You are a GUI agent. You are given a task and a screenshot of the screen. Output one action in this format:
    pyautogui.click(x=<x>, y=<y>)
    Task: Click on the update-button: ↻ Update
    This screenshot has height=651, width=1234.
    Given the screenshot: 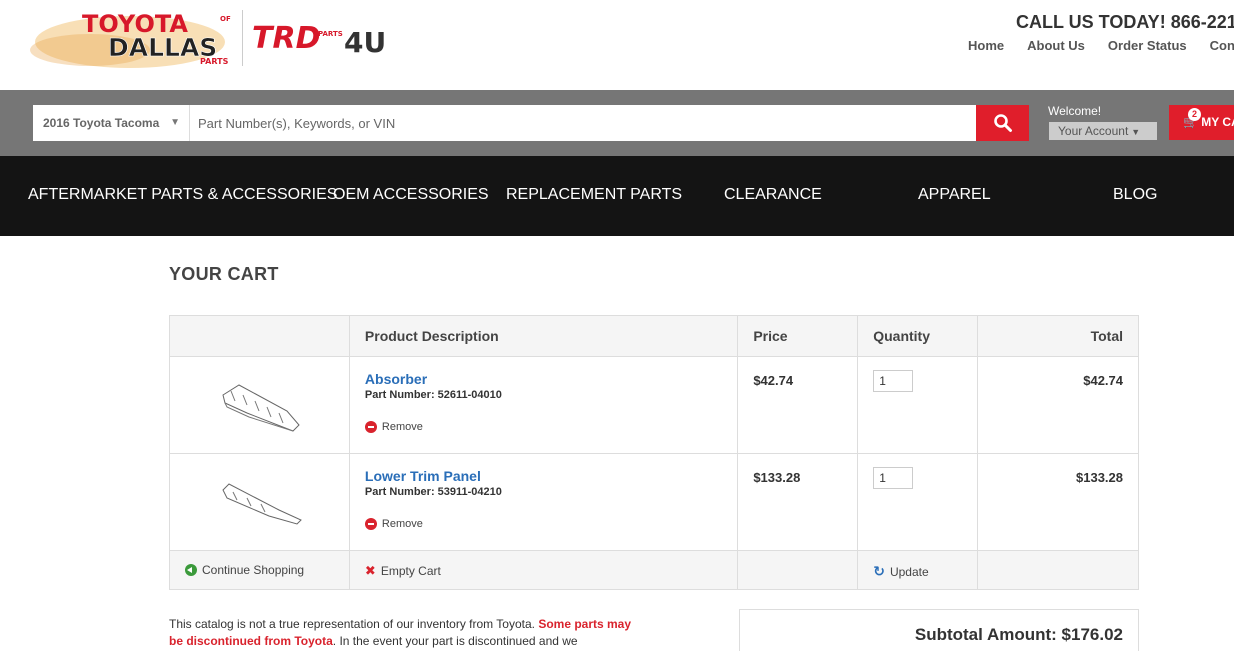 What is the action you would take?
    pyautogui.click(x=917, y=571)
    